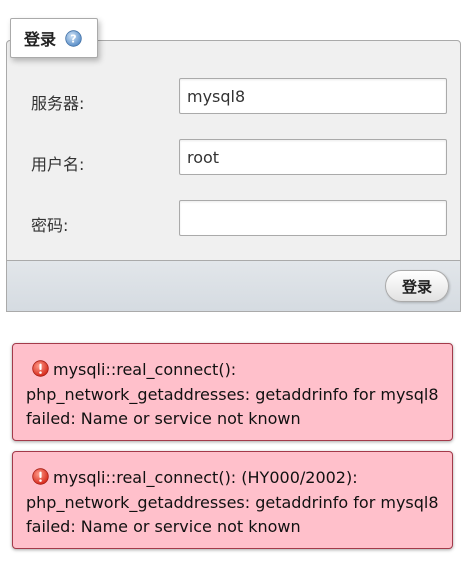  Describe the element at coordinates (40, 39) in the screenshot. I see `login-title: 登录` at that location.